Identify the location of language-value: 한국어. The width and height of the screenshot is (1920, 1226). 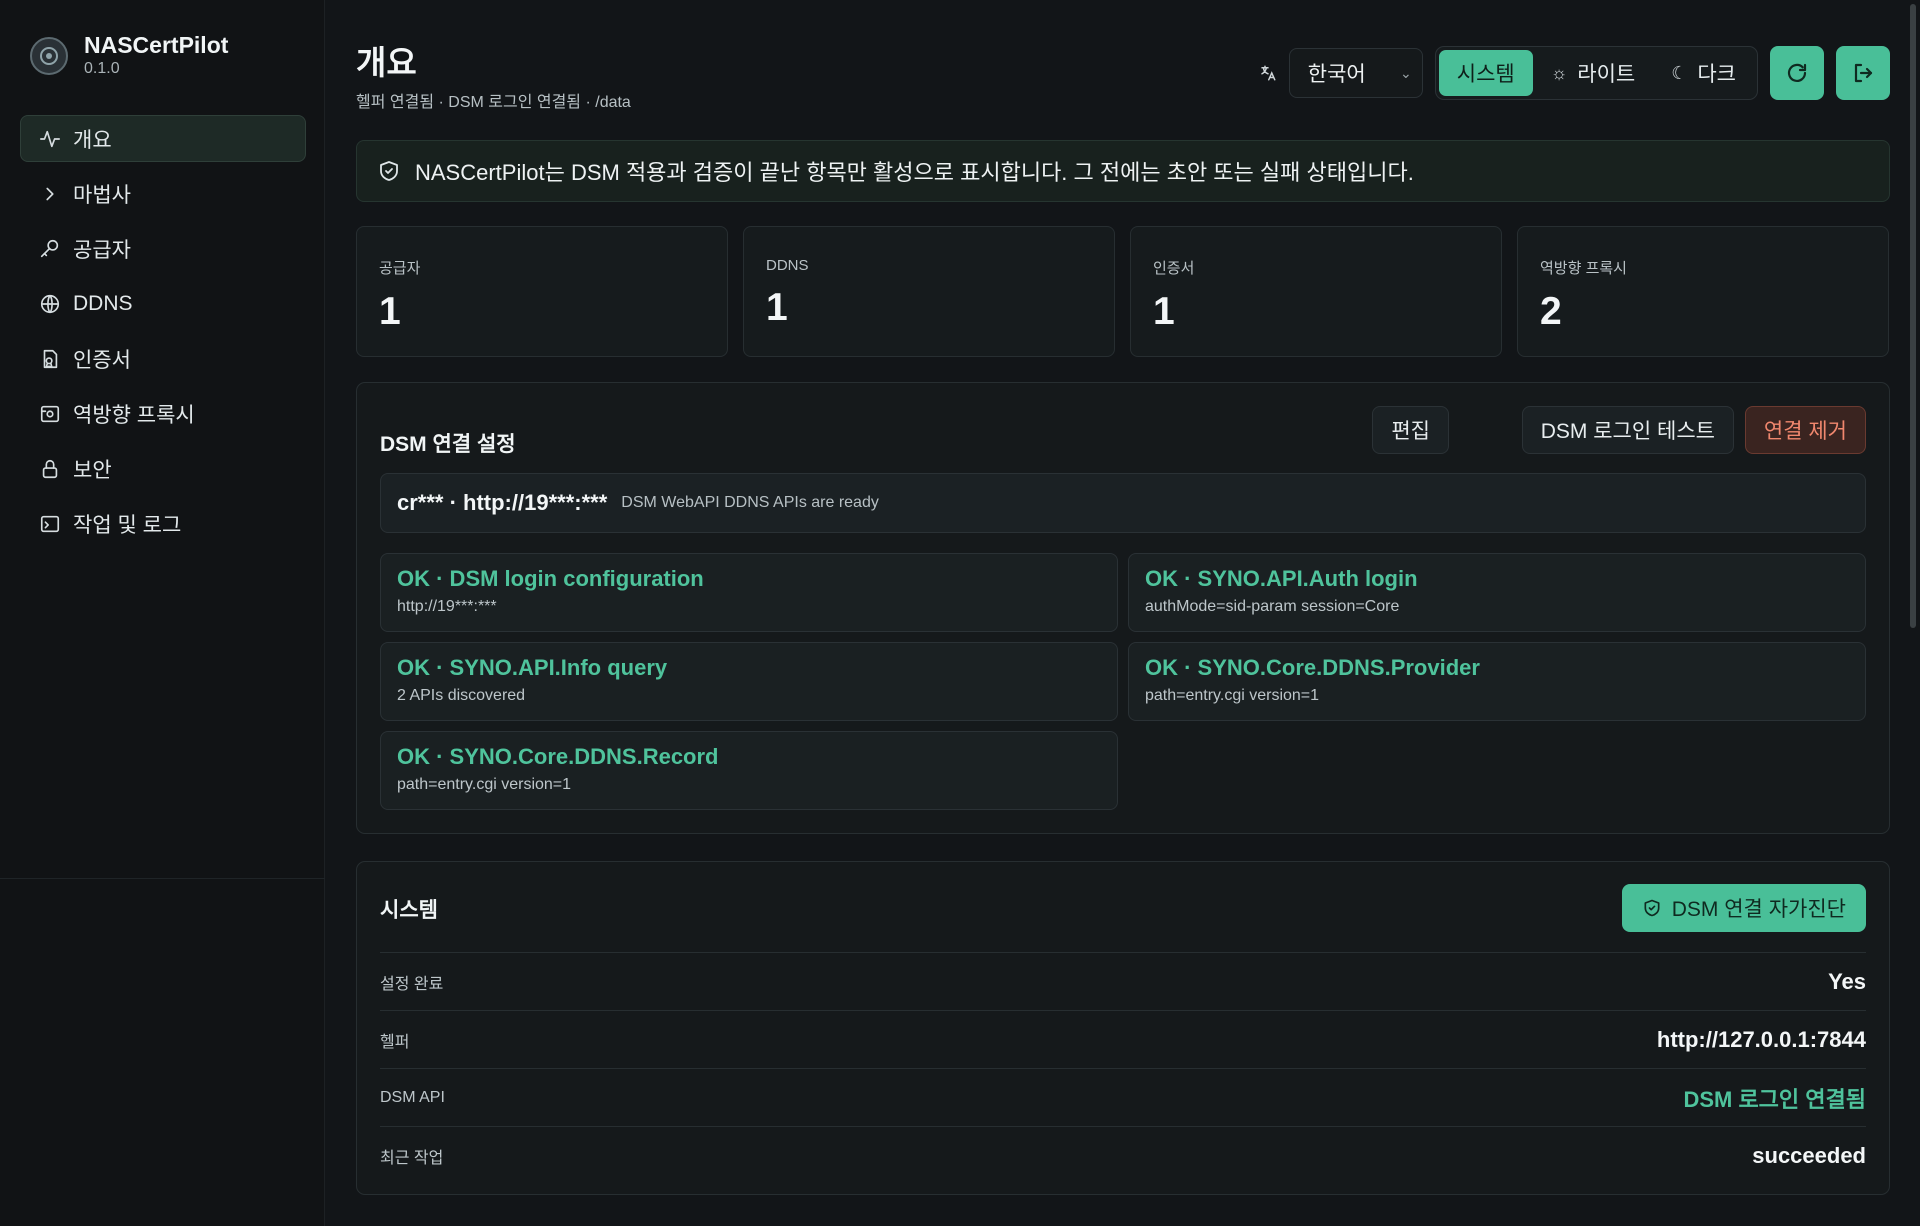
(1336, 74).